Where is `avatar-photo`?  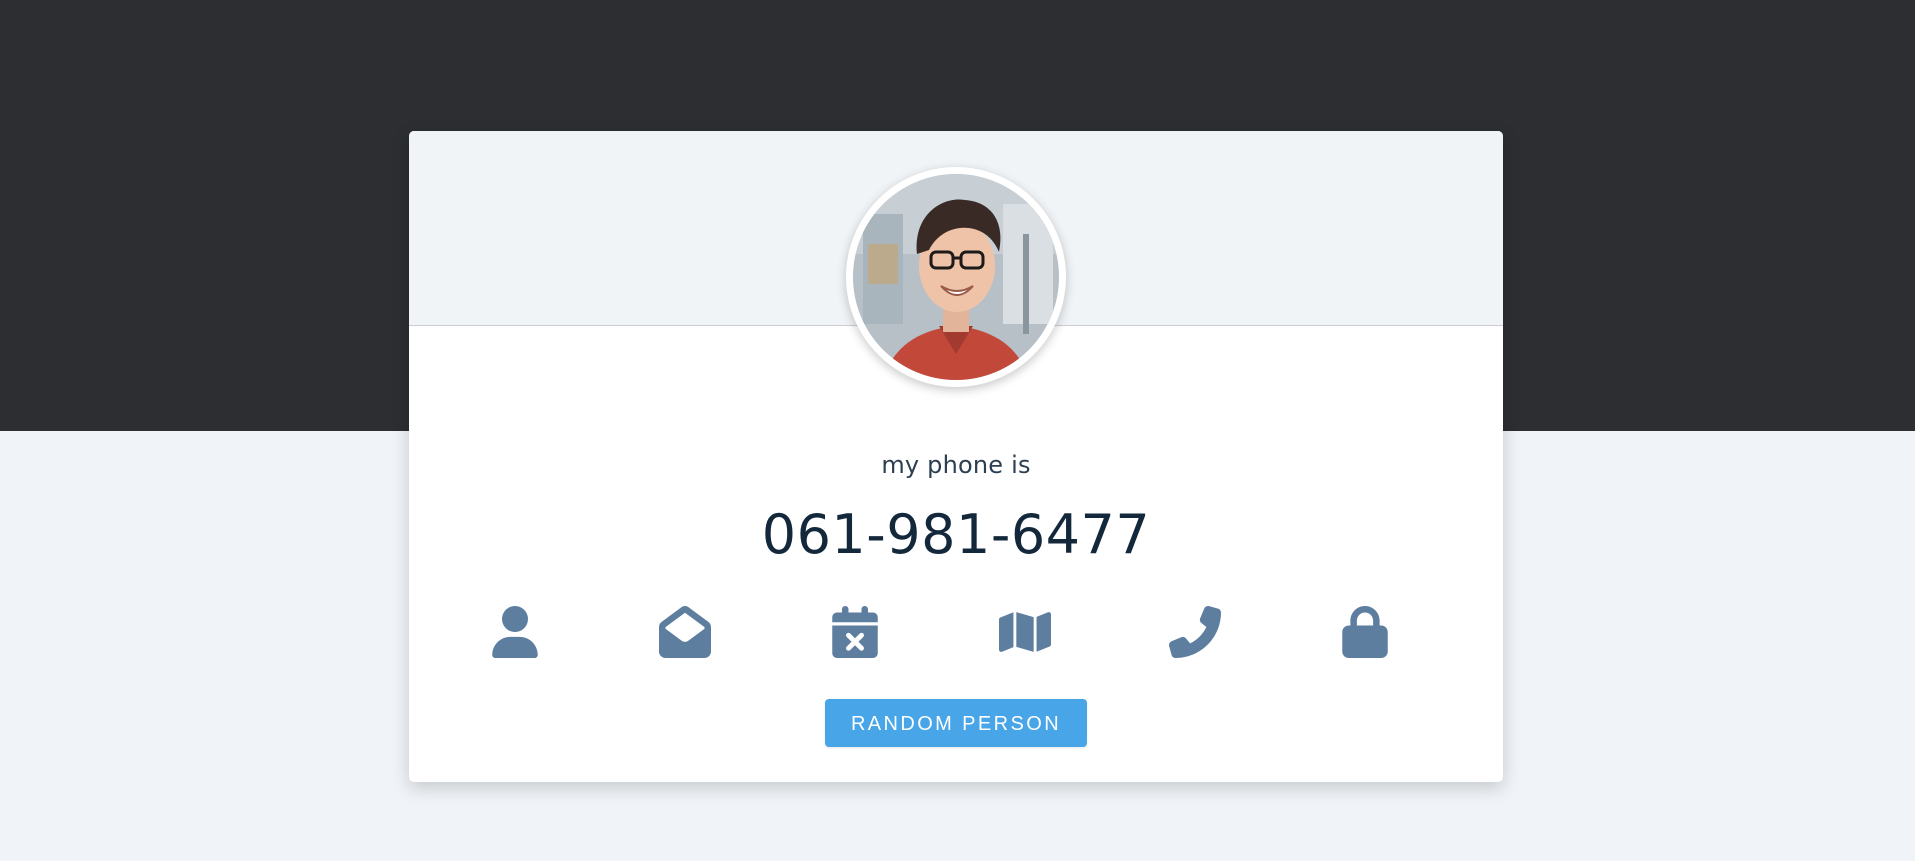 avatar-photo is located at coordinates (956, 277).